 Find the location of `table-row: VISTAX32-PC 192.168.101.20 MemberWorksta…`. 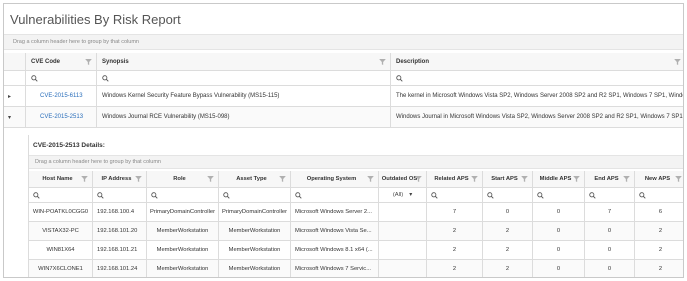

table-row: VISTAX32-PC 192.168.101.20 MemberWorksta… is located at coordinates (356, 231).